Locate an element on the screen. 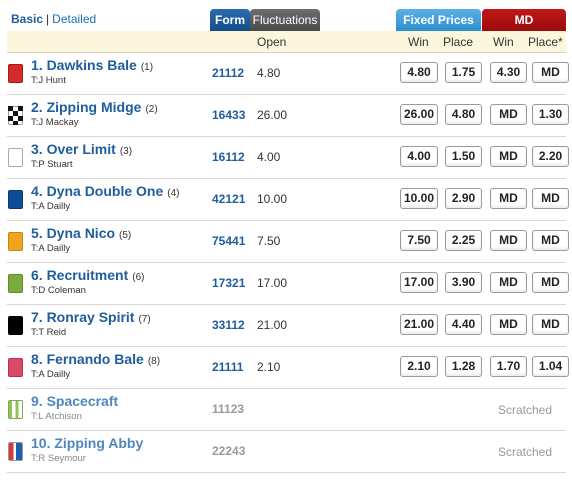 Image resolution: width=572 pixels, height=480 pixels. runner-name-link: 2. Zipping Midge is located at coordinates (86, 107).